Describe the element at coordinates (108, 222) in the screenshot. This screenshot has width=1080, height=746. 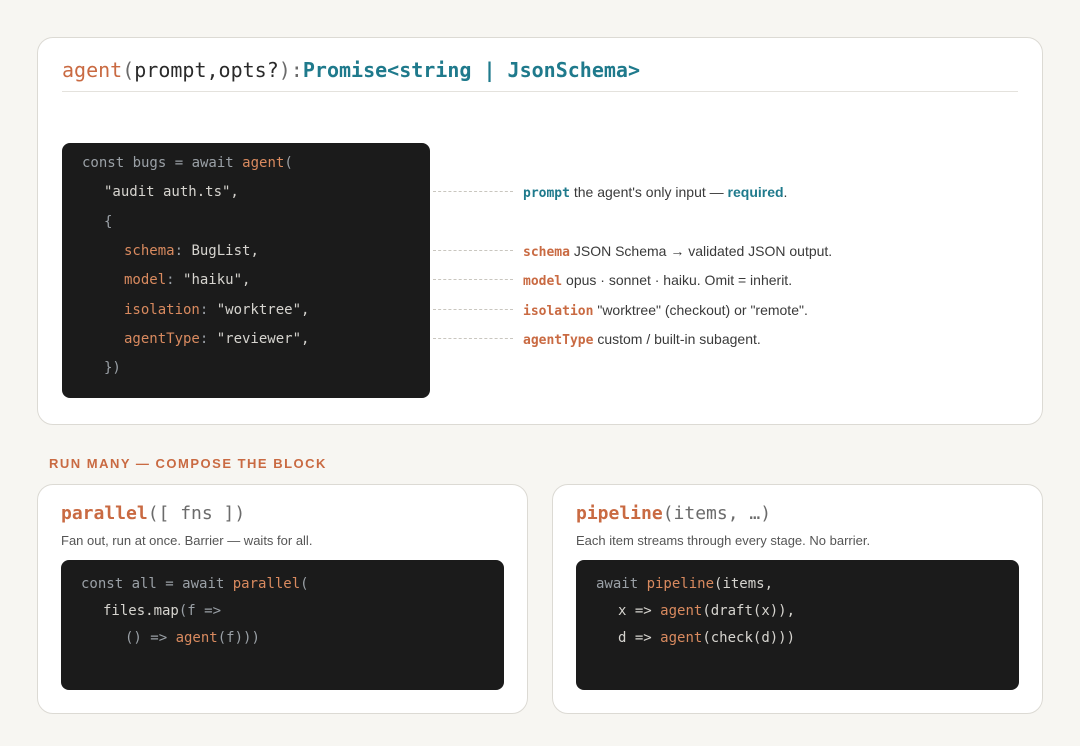
I see `code-line-3: {` at that location.